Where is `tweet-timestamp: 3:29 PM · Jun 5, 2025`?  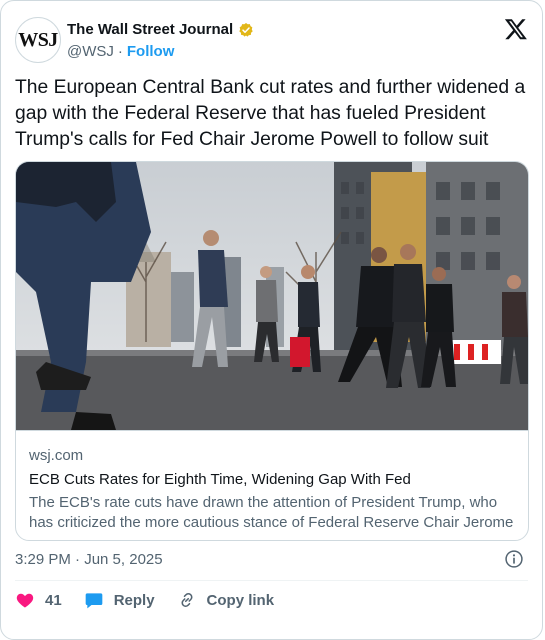
tweet-timestamp: 3:29 PM · Jun 5, 2025 is located at coordinates (89, 559).